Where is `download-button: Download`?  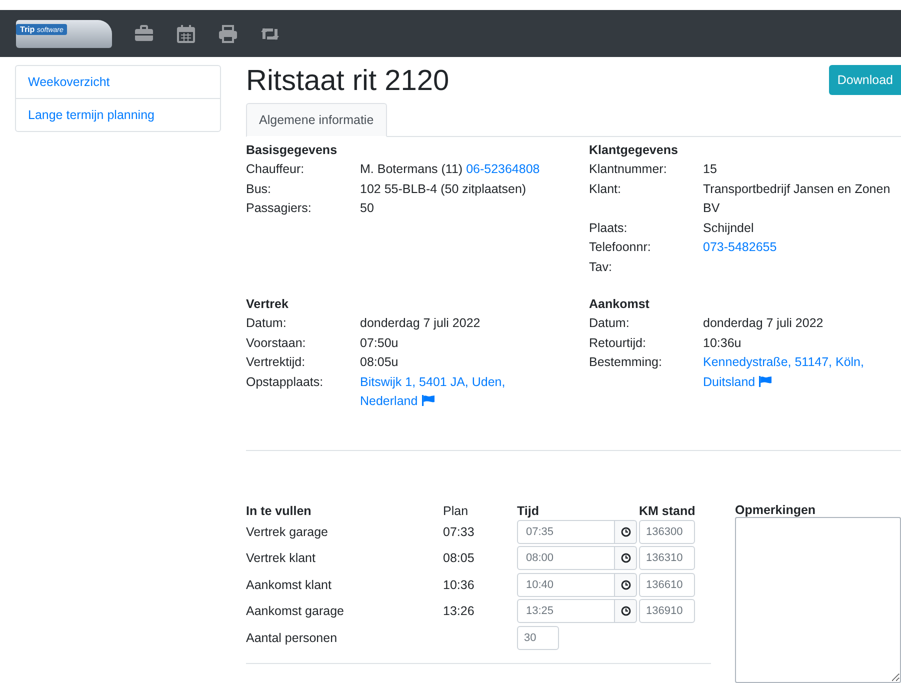 download-button: Download is located at coordinates (865, 80).